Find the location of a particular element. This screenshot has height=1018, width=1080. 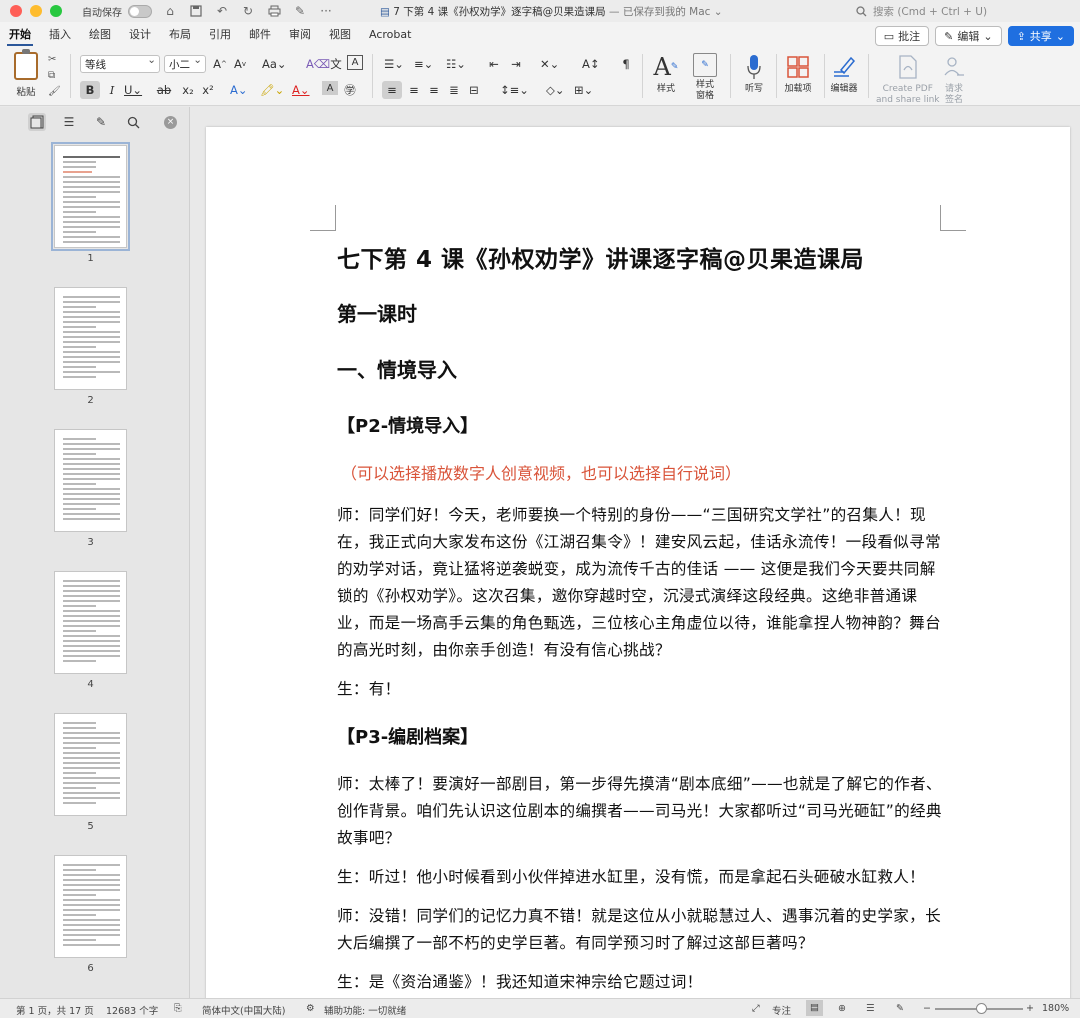

bold-button: B is located at coordinates (90, 90).